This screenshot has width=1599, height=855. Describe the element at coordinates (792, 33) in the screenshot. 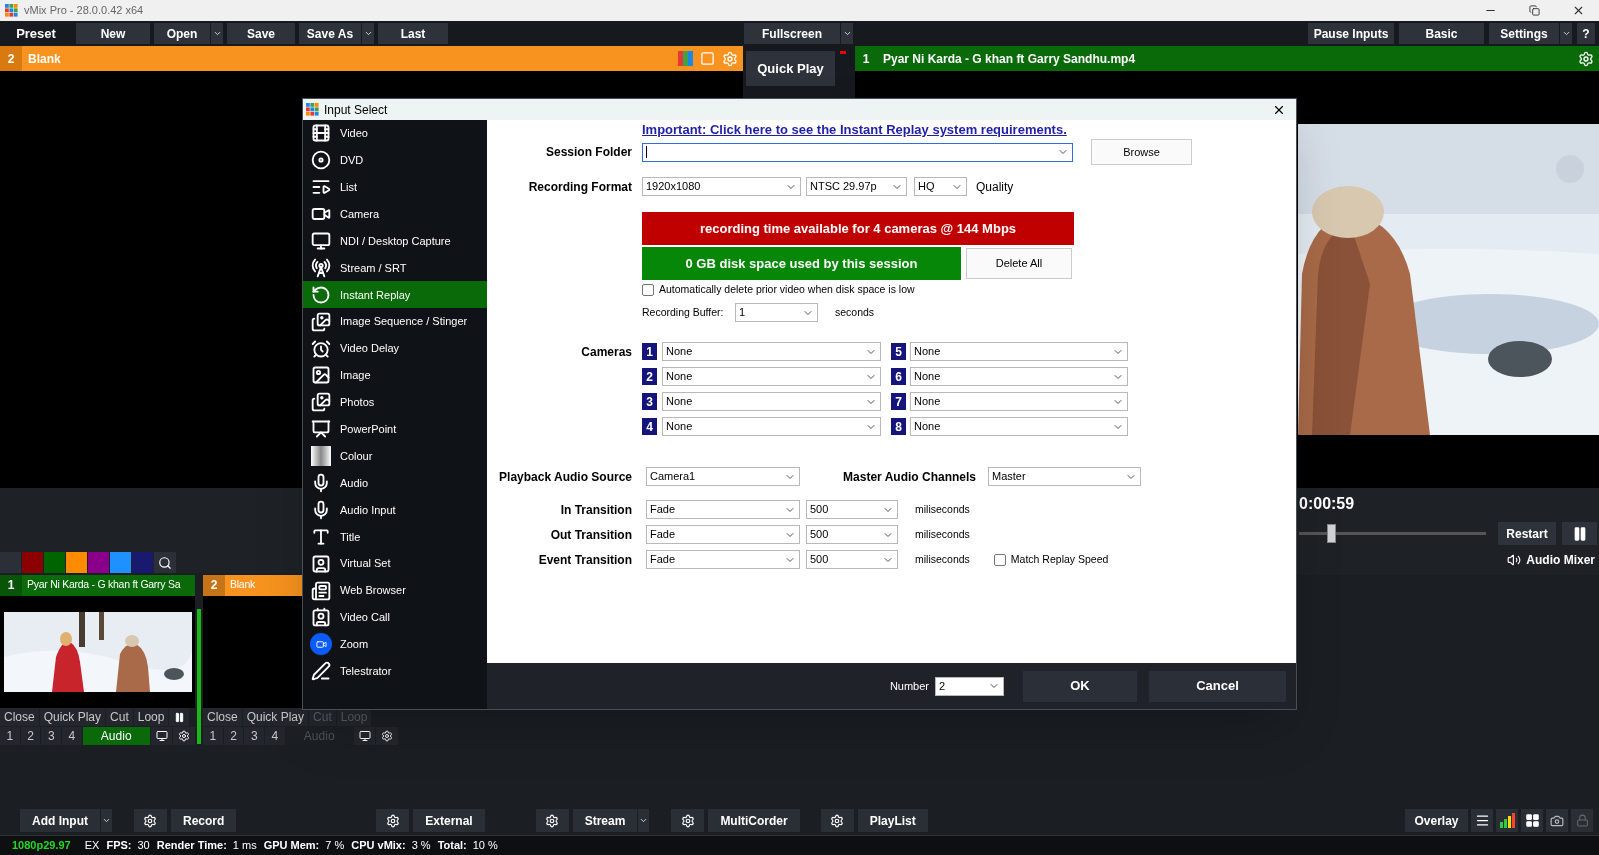

I see `toolbar-button: Fullscreen` at that location.